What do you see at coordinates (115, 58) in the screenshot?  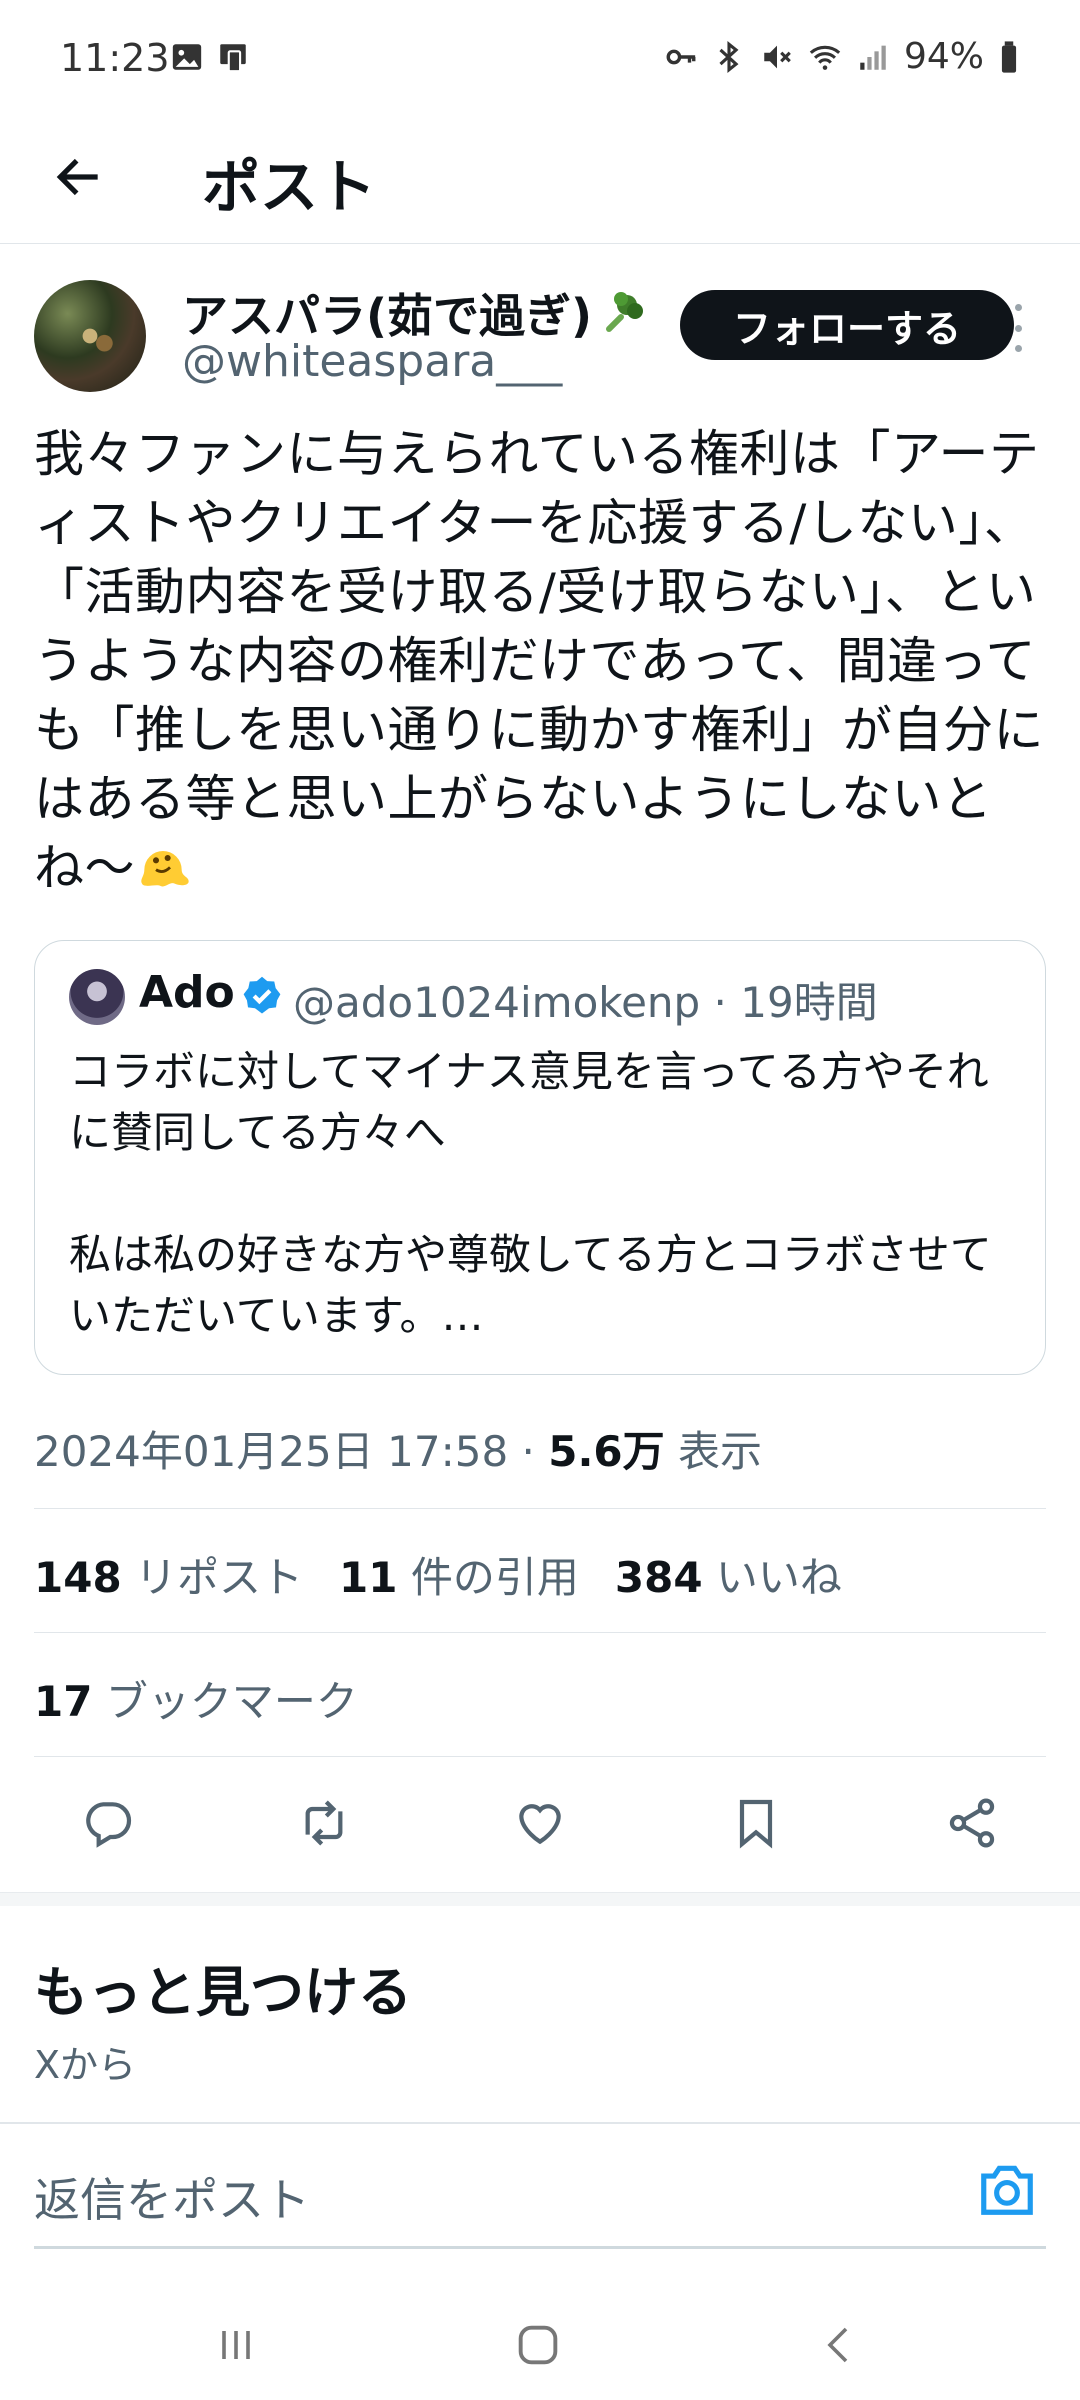 I see `status-time: 11:23` at bounding box center [115, 58].